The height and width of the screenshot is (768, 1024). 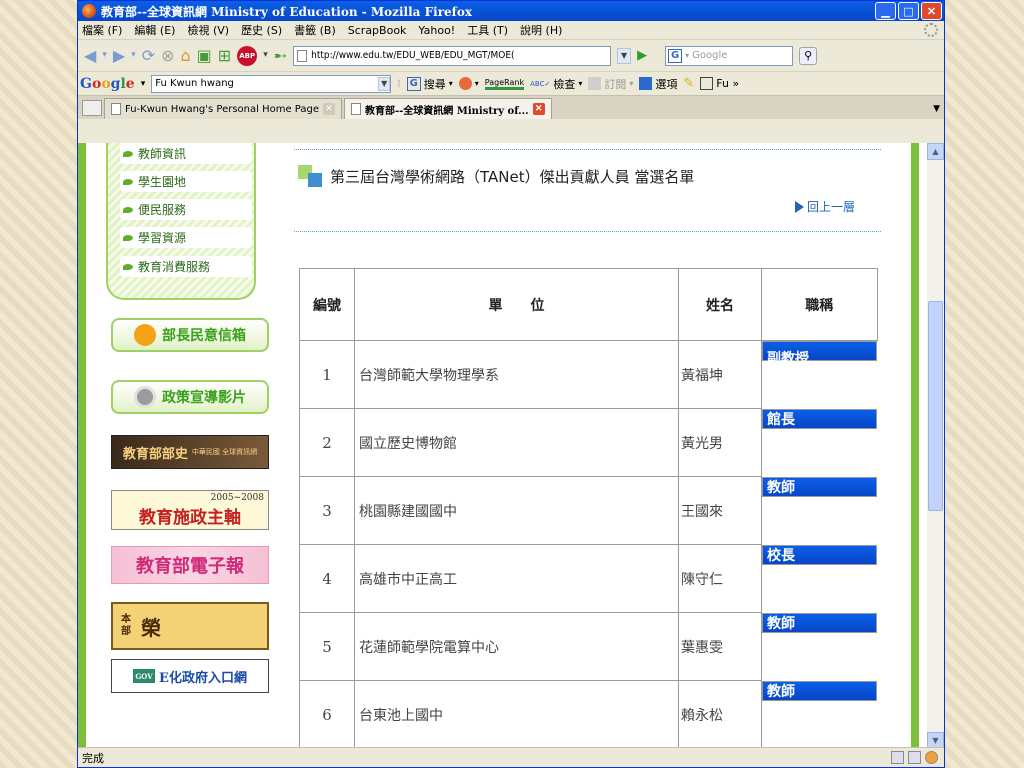 I want to click on highlight-button: ✎, so click(x=688, y=83).